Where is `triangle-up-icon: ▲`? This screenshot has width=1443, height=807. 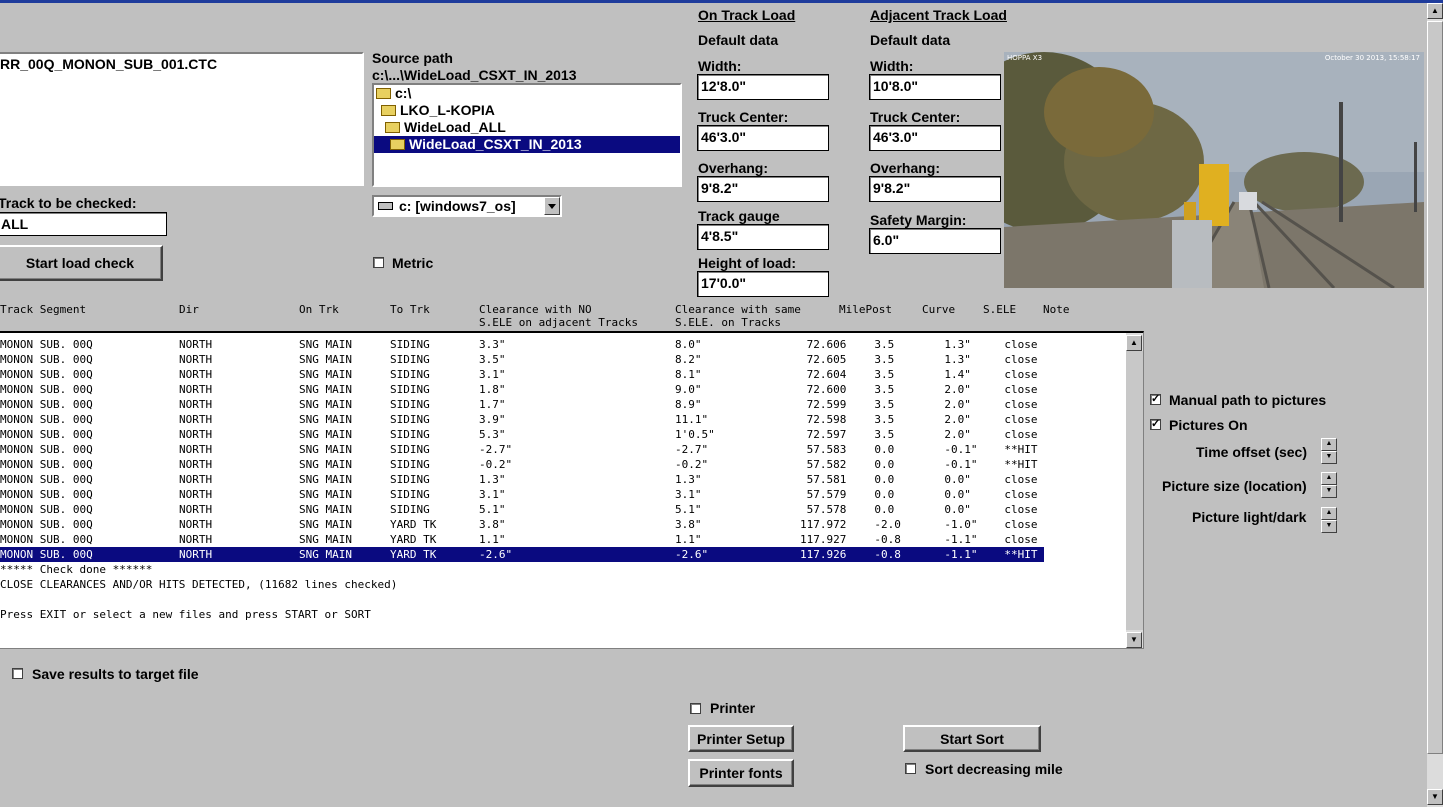 triangle-up-icon: ▲ is located at coordinates (1435, 10).